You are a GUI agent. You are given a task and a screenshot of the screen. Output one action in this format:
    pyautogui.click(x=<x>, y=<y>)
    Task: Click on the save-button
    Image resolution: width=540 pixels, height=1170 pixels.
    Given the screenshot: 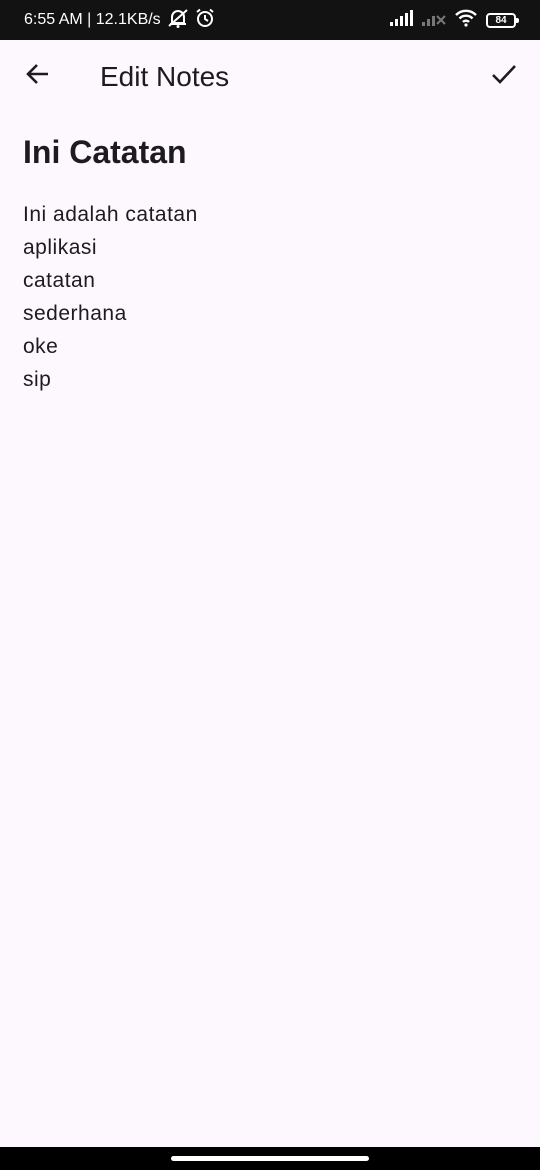 What is the action you would take?
    pyautogui.click(x=504, y=76)
    